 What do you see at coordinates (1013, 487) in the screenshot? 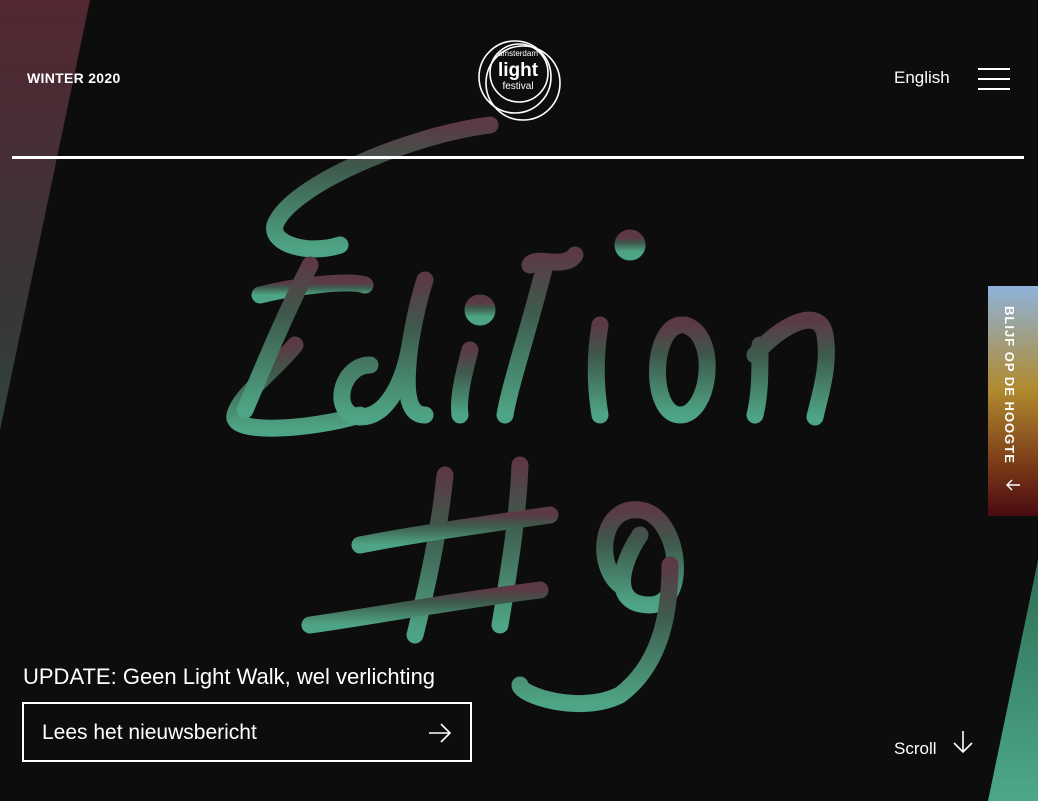
I see `arrow-left-icon` at bounding box center [1013, 487].